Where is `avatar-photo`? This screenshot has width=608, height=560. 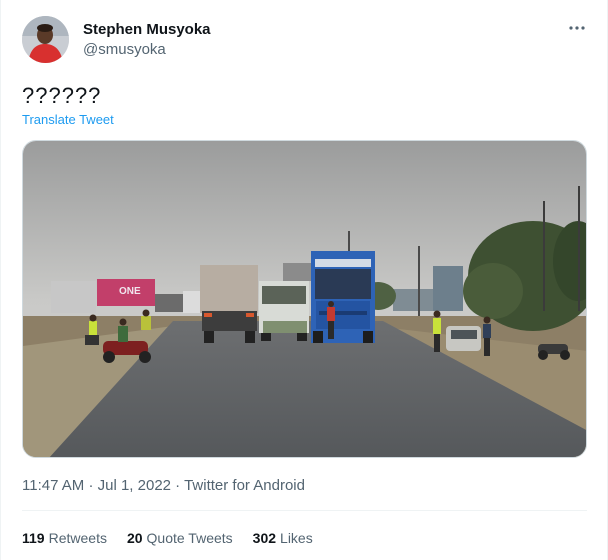
avatar-photo is located at coordinates (45, 39).